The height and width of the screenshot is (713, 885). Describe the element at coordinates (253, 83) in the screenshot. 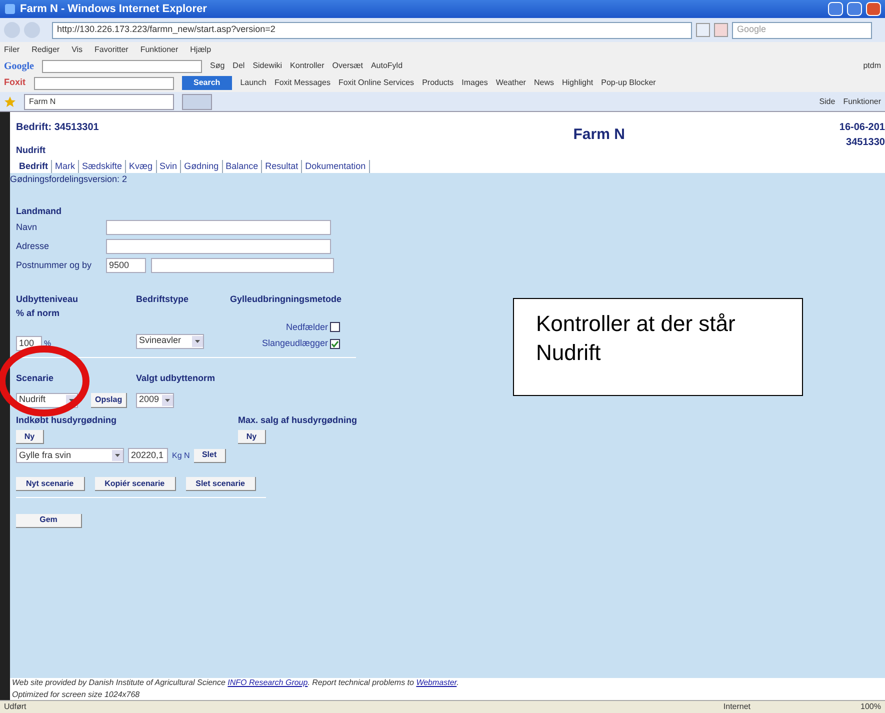

I see `toolbar-item: Launch` at that location.